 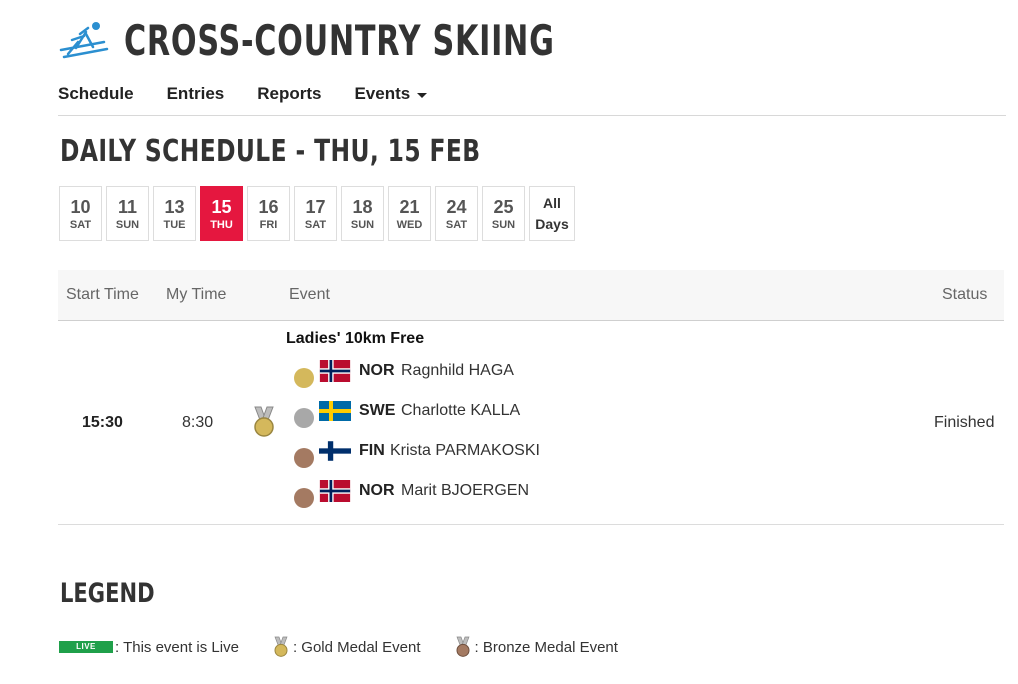 I want to click on legend-gold: : Gold Medal Event, so click(x=347, y=647).